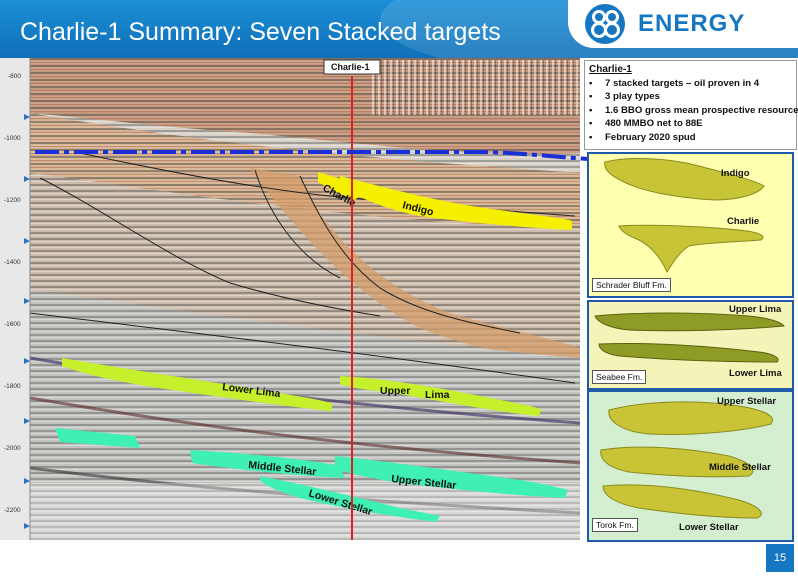 This screenshot has width=798, height=577. What do you see at coordinates (693, 83) in the screenshot?
I see `summary-bullet: 7 stacked targets – oil proven in 4` at bounding box center [693, 83].